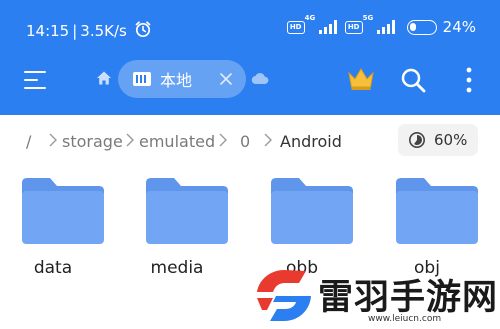  I want to click on sim2-hd-badge: HD 5G, so click(358, 24).